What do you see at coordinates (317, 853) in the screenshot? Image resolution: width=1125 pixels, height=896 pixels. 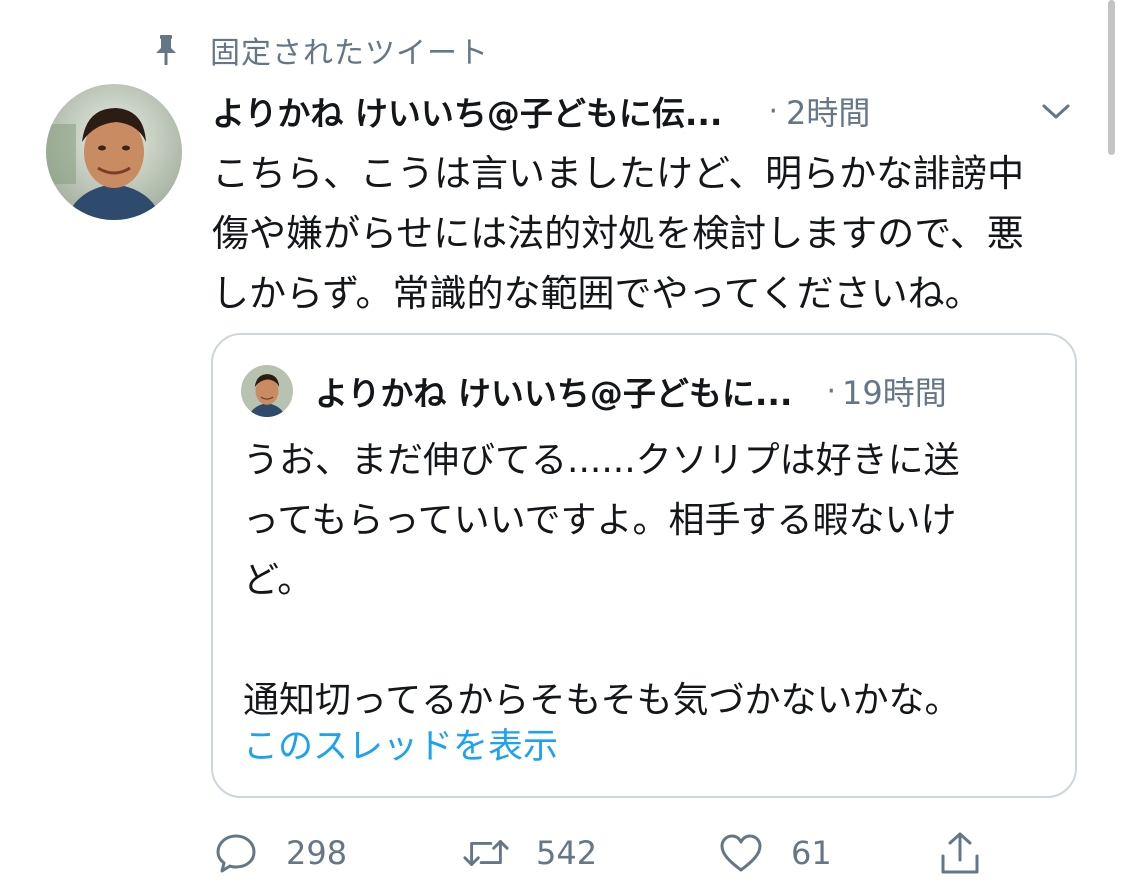 I see `reply-count: 298` at bounding box center [317, 853].